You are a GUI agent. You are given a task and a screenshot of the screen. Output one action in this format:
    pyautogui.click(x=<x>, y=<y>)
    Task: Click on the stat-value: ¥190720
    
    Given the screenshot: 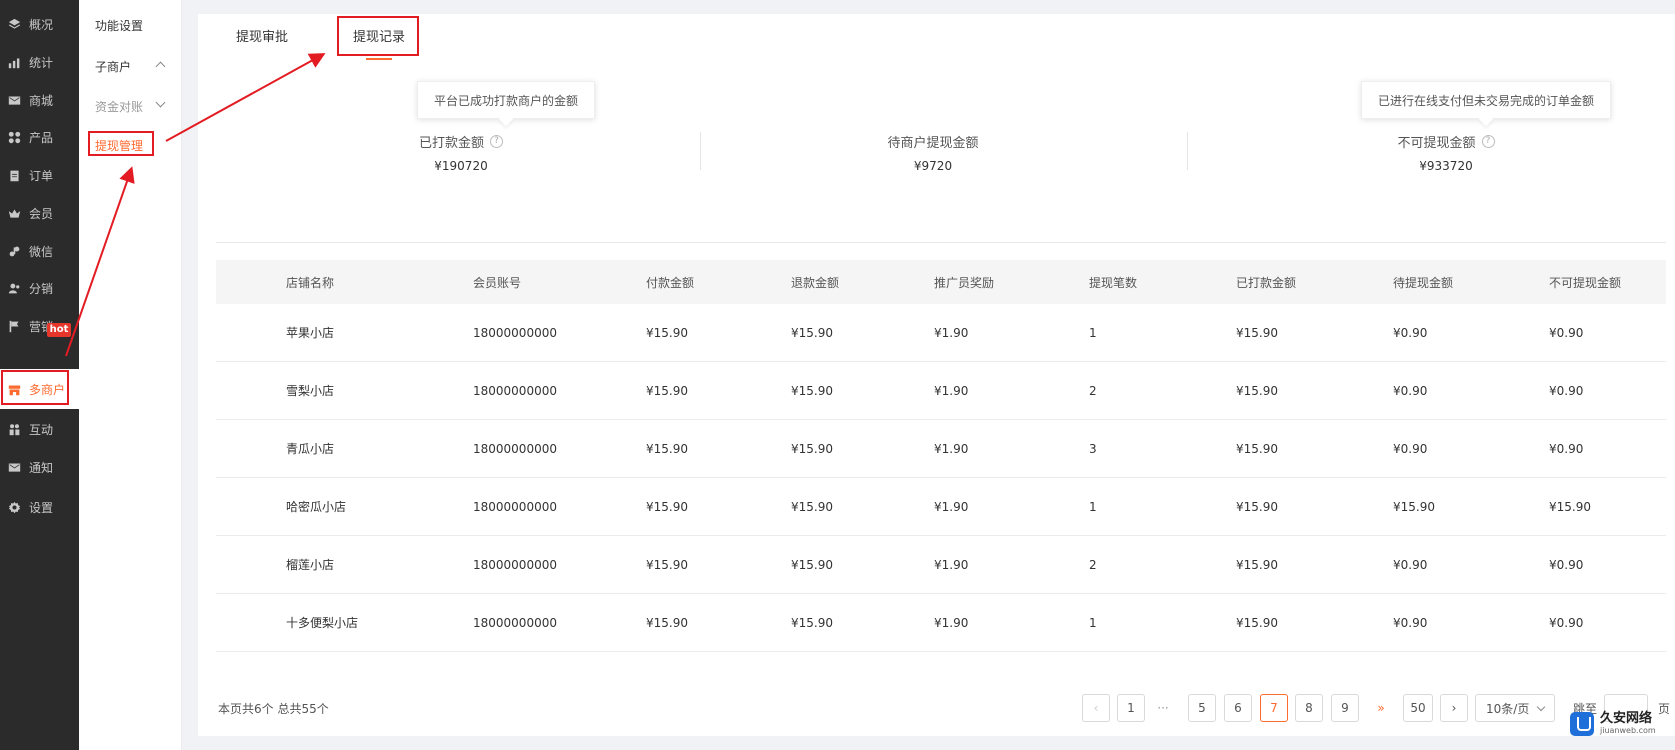 What is the action you would take?
    pyautogui.click(x=461, y=166)
    